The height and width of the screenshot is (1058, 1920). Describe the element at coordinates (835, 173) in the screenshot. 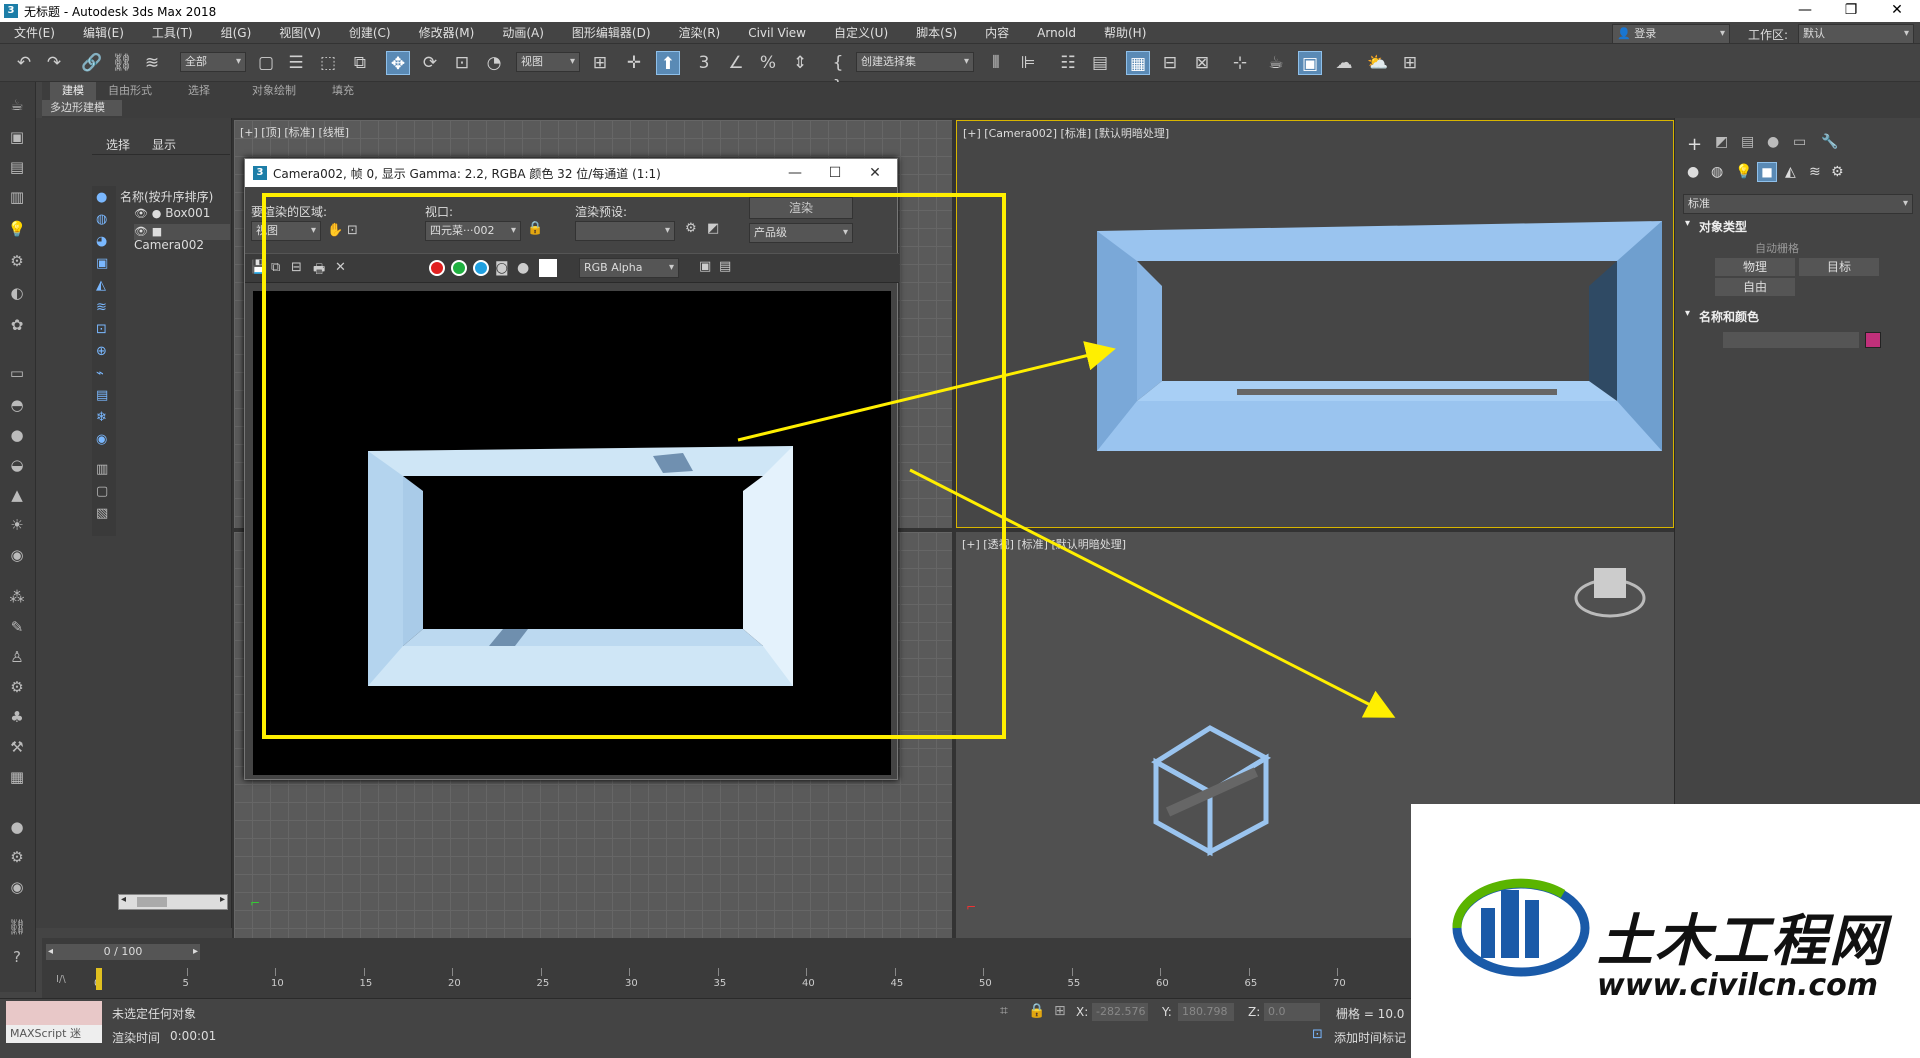

I see `maximize-icon: ☐` at that location.